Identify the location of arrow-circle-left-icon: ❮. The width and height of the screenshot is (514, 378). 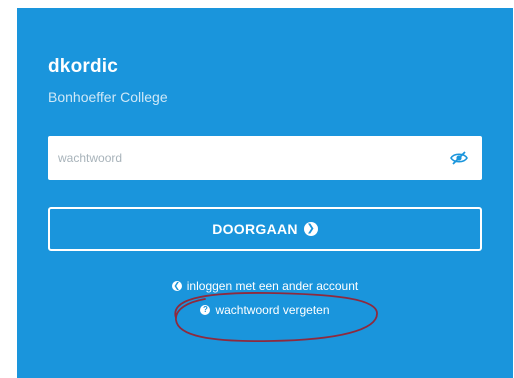
(176, 286).